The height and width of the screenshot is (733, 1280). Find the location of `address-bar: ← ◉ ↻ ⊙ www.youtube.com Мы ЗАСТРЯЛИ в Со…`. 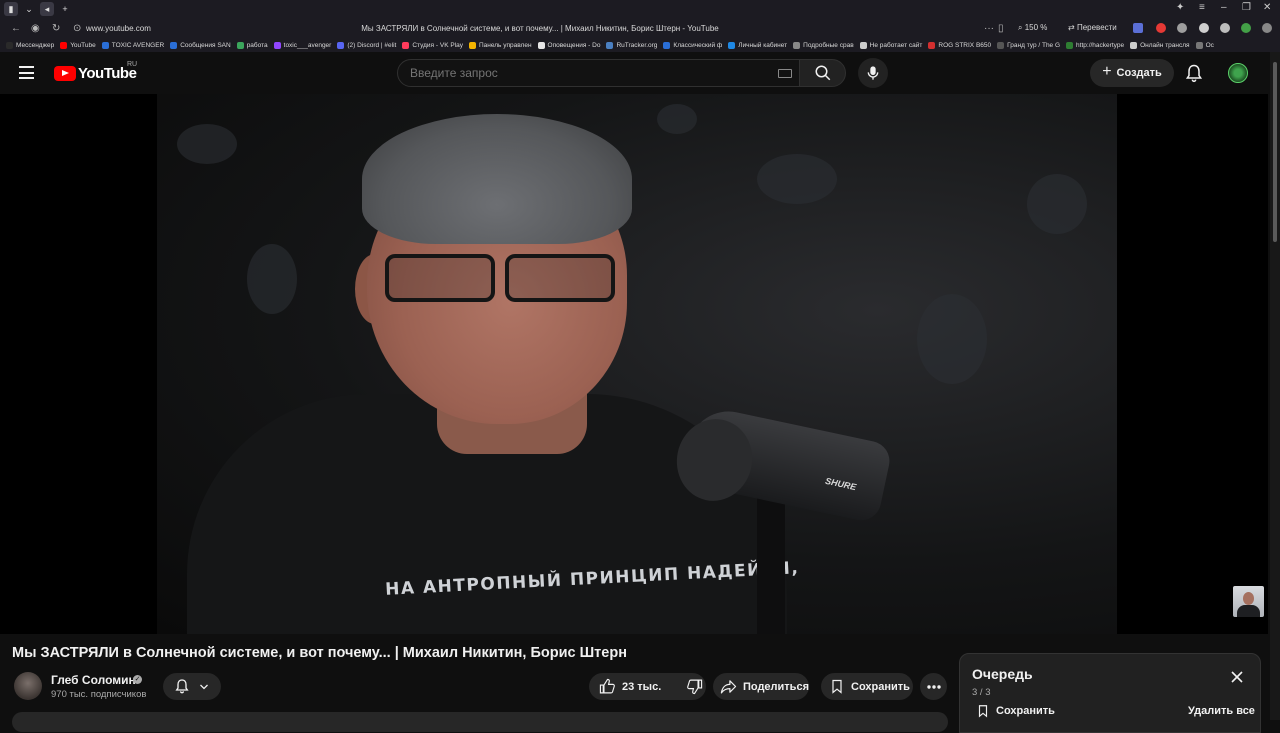

address-bar: ← ◉ ↻ ⊙ www.youtube.com Мы ЗАСТРЯЛИ в Со… is located at coordinates (640, 28).